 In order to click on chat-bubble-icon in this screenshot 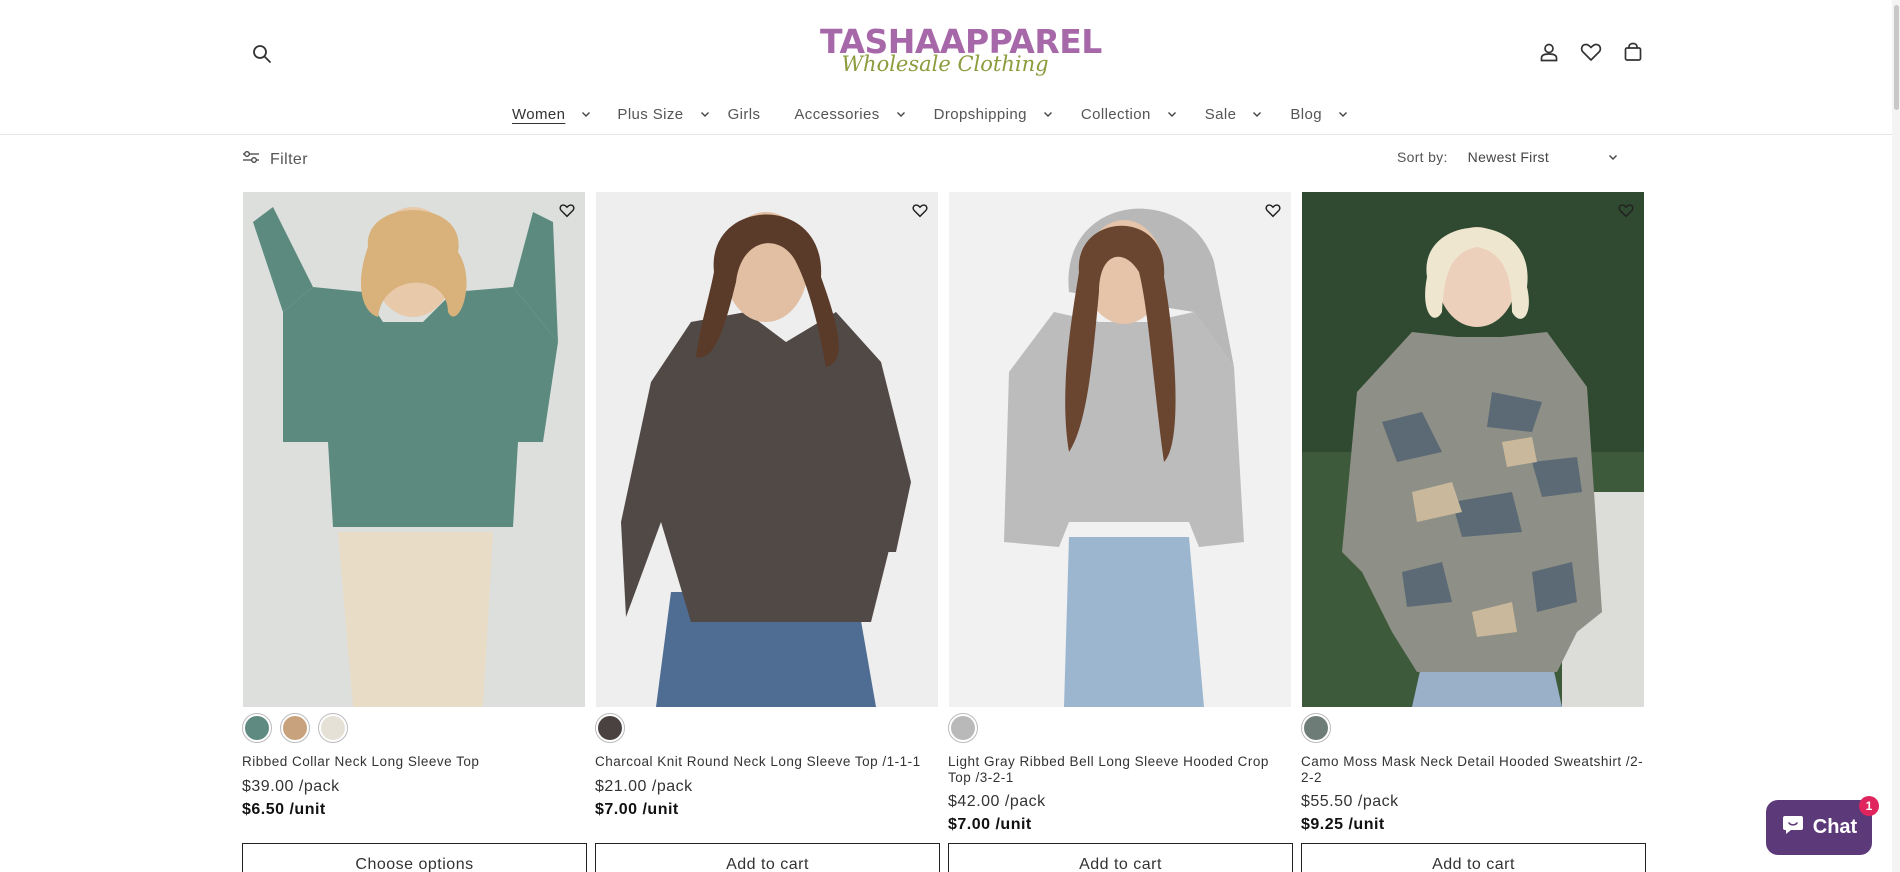, I will do `click(1793, 828)`.